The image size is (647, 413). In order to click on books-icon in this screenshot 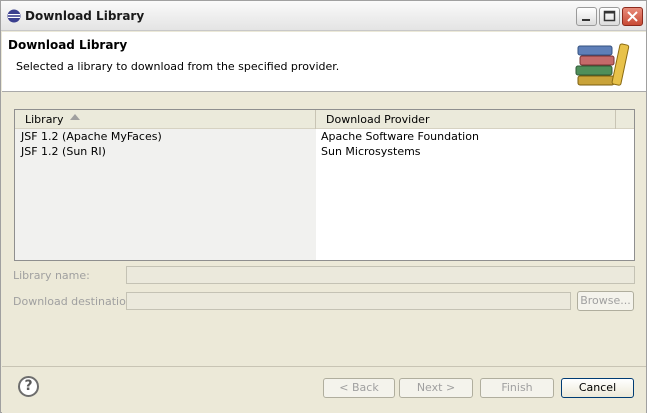, I will do `click(602, 64)`.